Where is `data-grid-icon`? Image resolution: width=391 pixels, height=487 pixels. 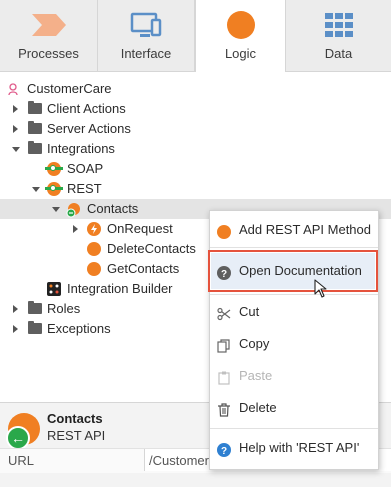 data-grid-icon is located at coordinates (339, 26).